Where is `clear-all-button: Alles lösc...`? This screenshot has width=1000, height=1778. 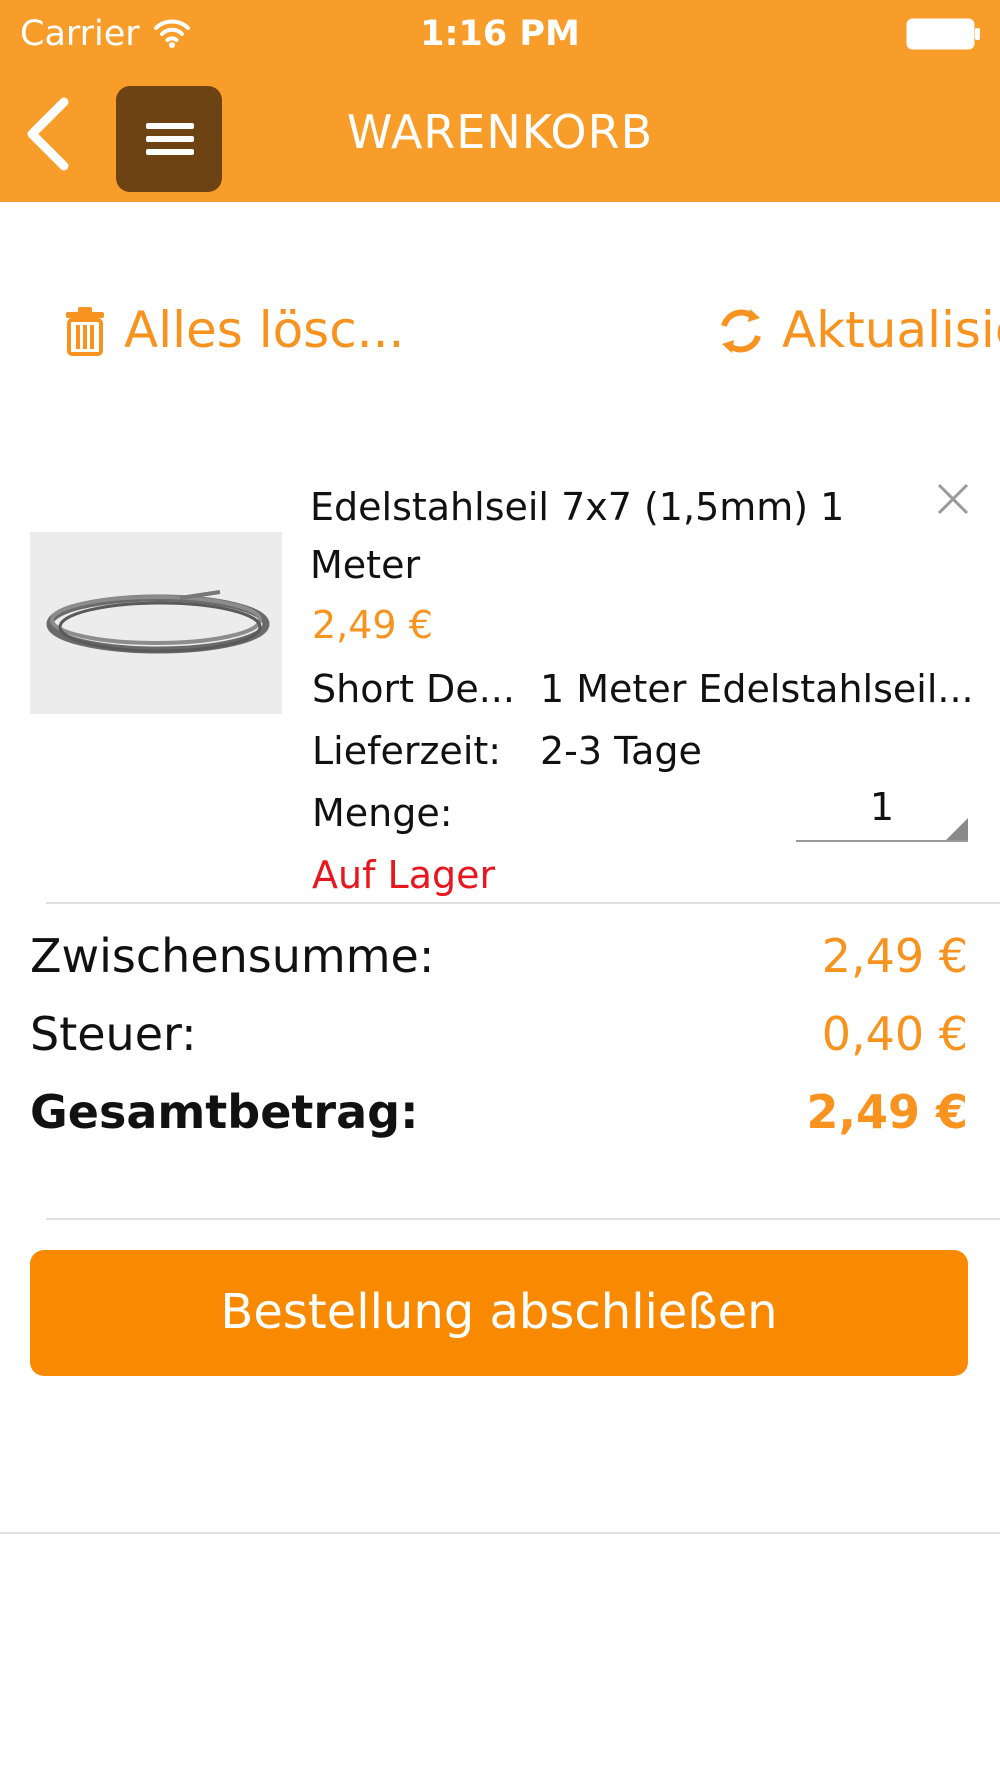 clear-all-button: Alles lösc... is located at coordinates (264, 330).